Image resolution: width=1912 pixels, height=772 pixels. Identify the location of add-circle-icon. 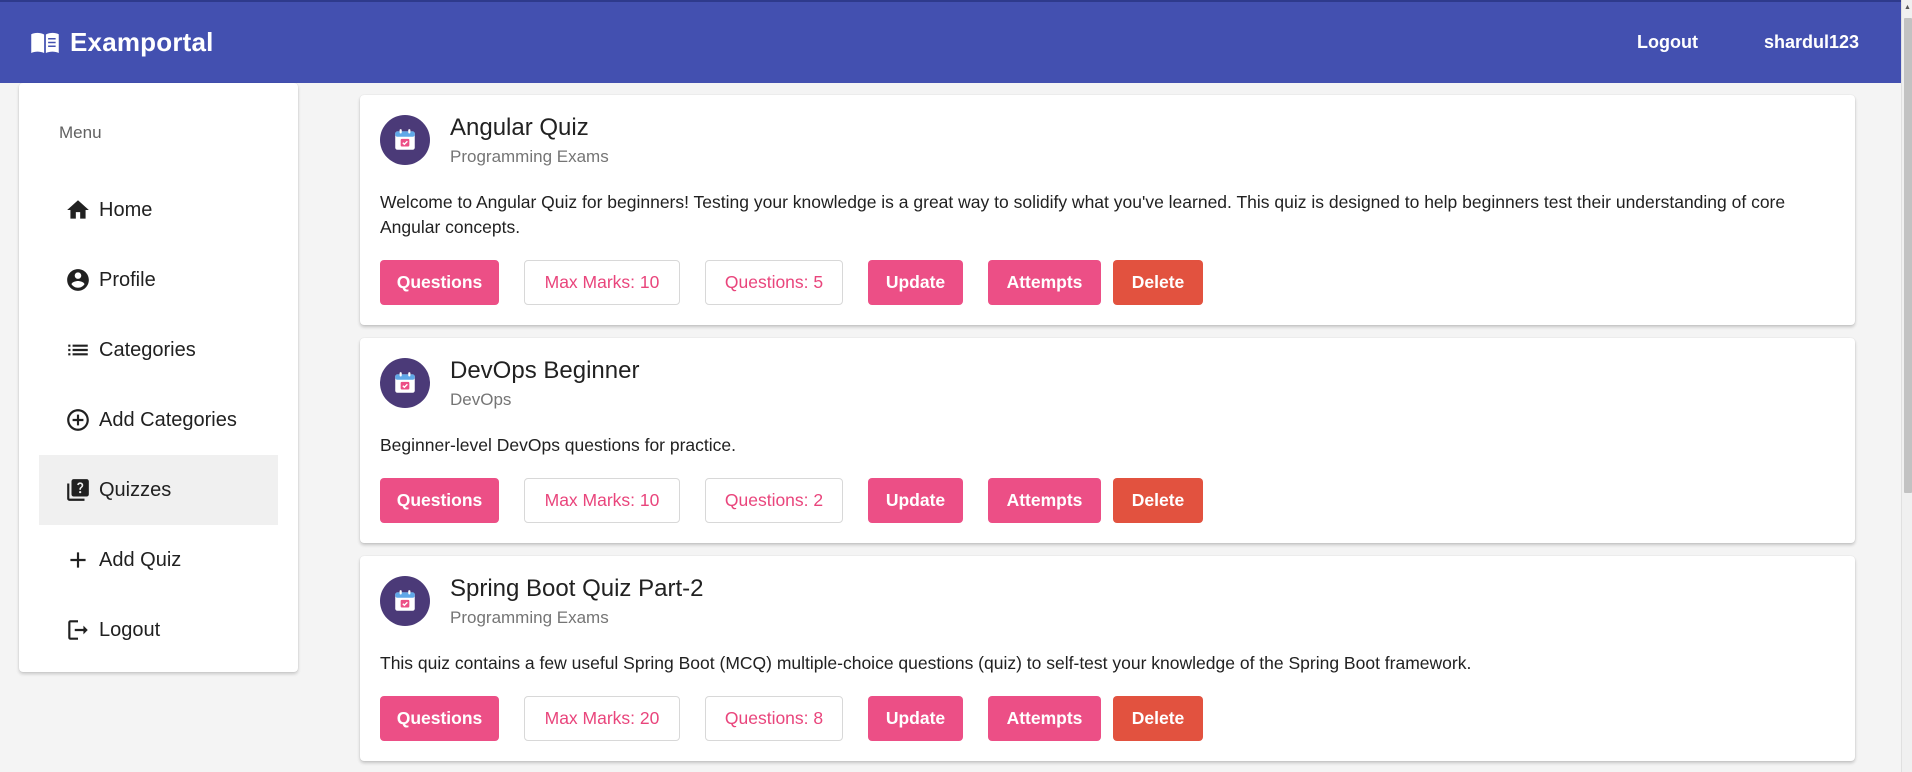
(78, 420).